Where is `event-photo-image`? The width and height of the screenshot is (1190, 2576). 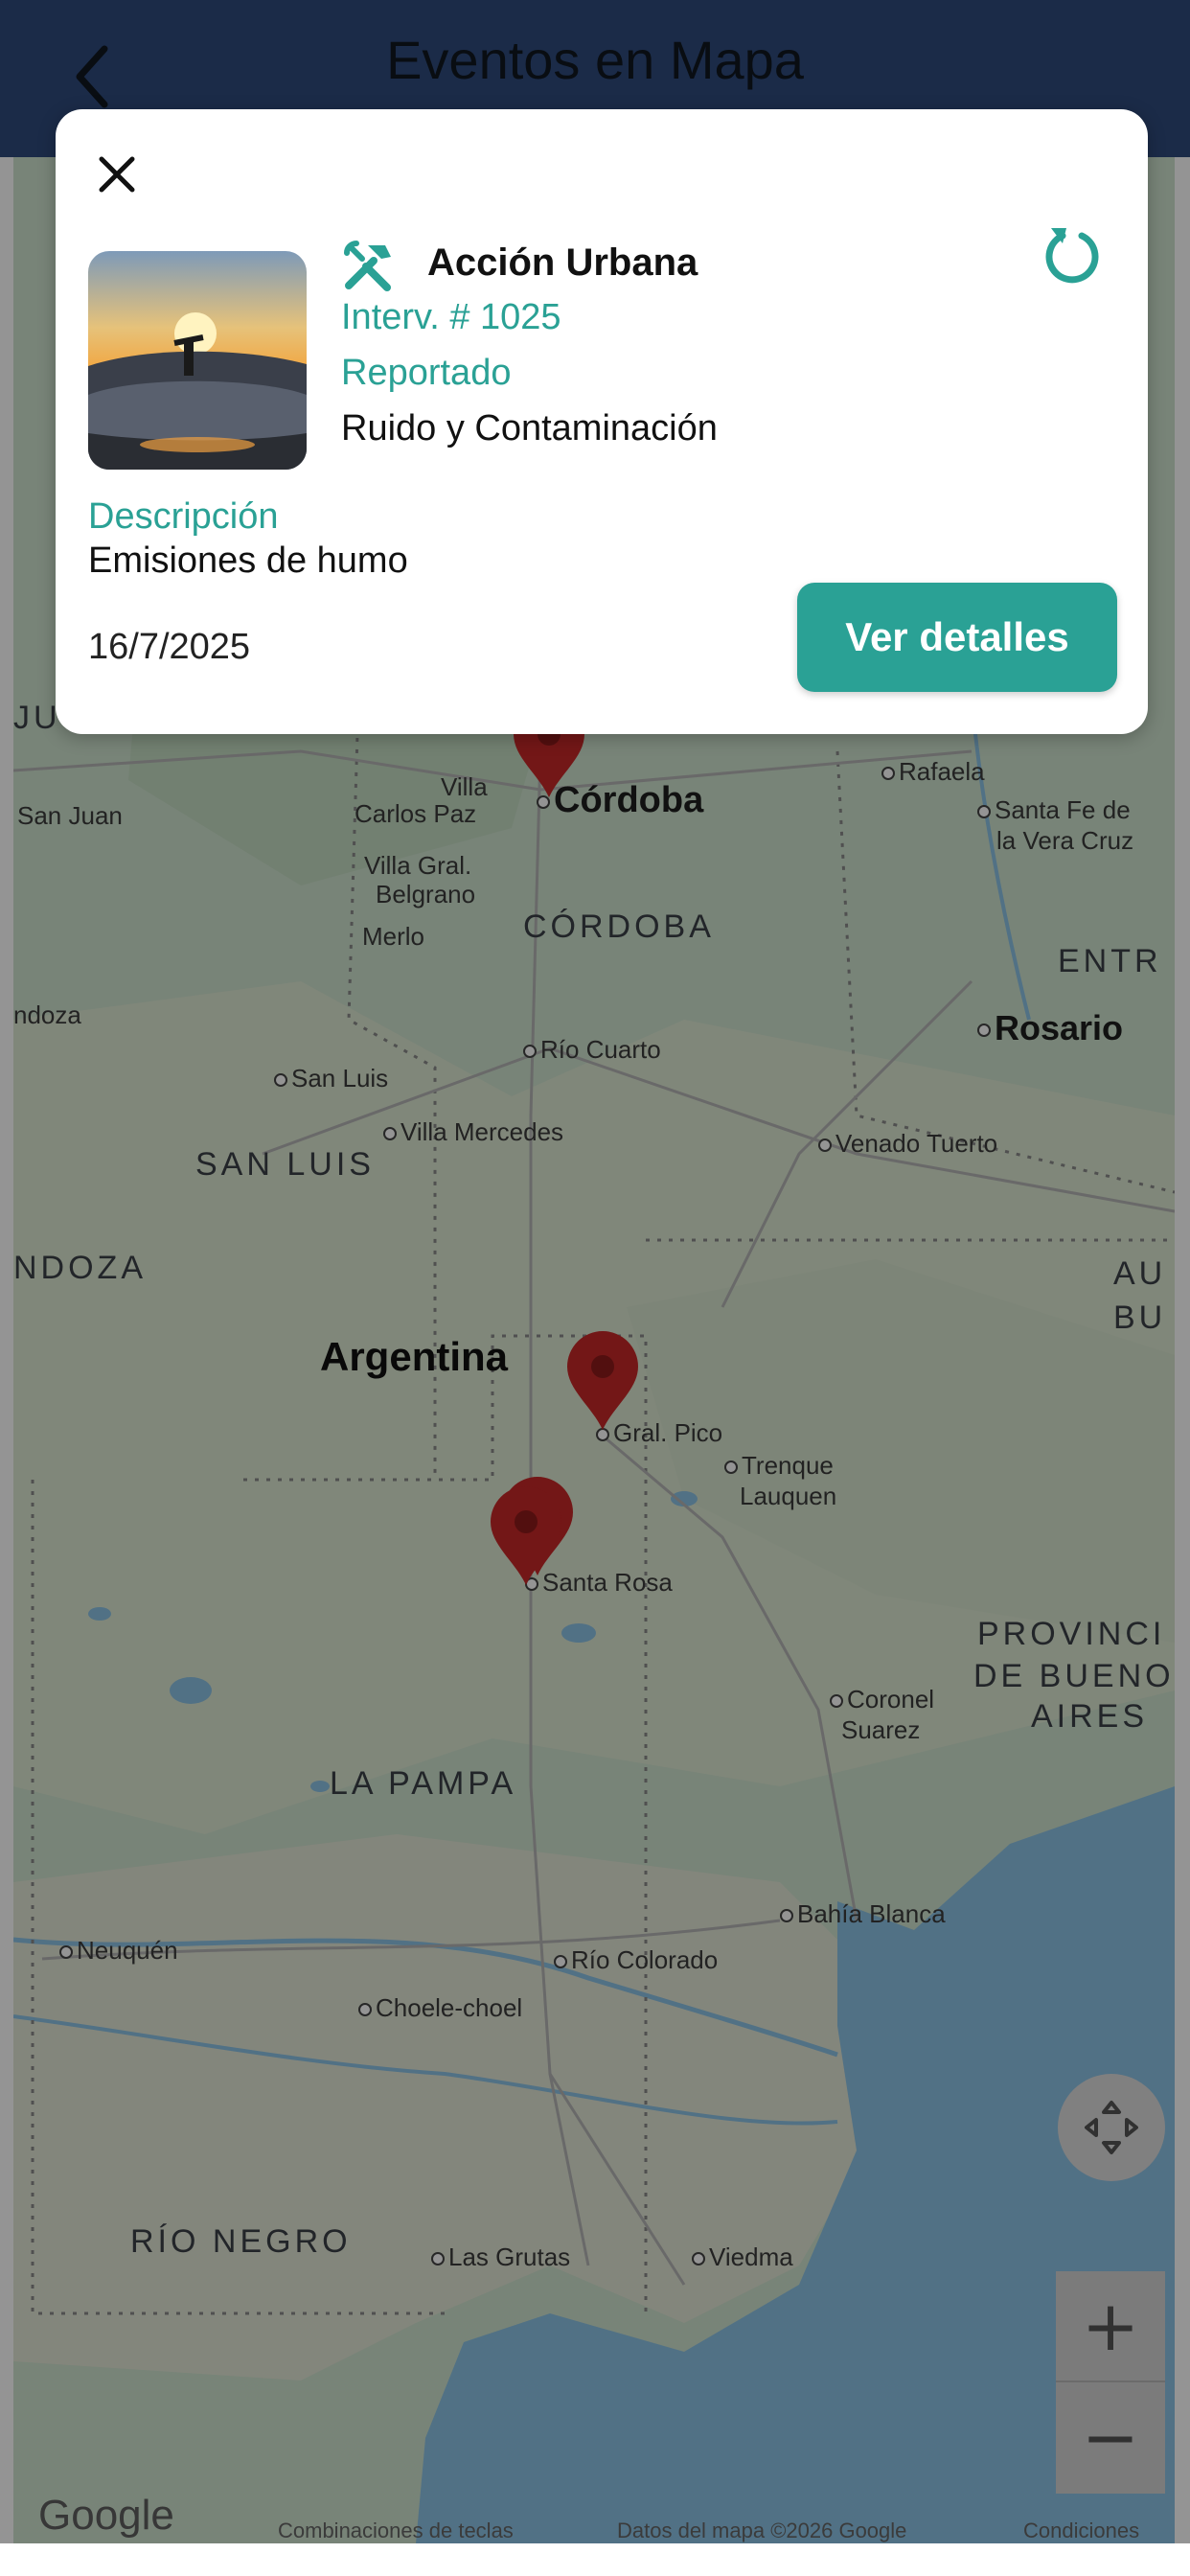
event-photo-image is located at coordinates (198, 360).